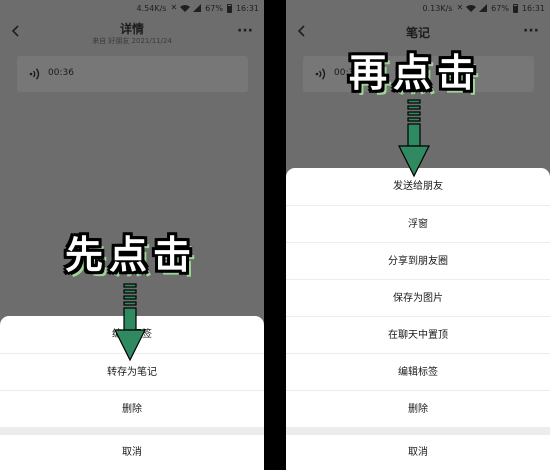  What do you see at coordinates (418, 260) in the screenshot?
I see `menu-item-share-moments: 分享到朋友圈` at bounding box center [418, 260].